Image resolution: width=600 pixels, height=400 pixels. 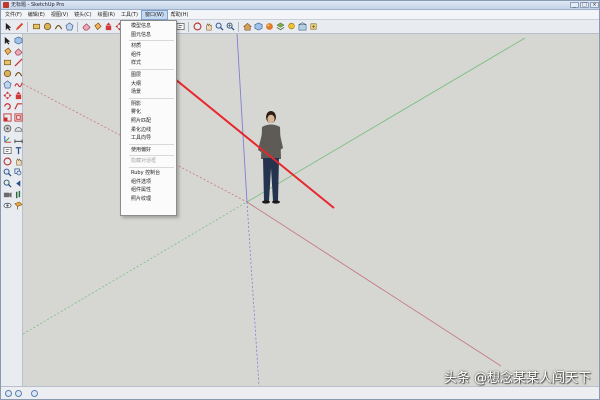 What do you see at coordinates (148, 84) in the screenshot?
I see `window-menu-item: 大纲` at bounding box center [148, 84].